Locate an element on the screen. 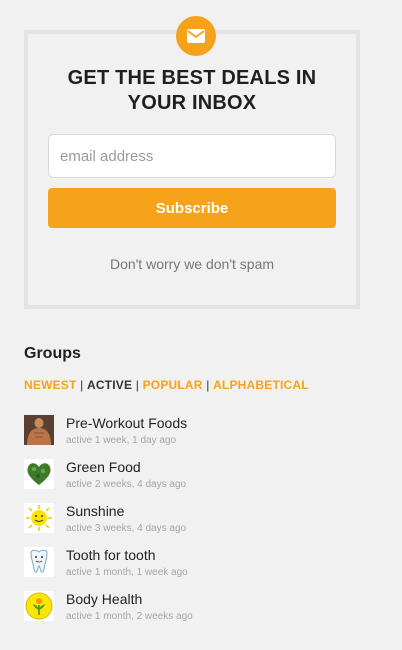  filter-active: ACTIVE is located at coordinates (109, 385).